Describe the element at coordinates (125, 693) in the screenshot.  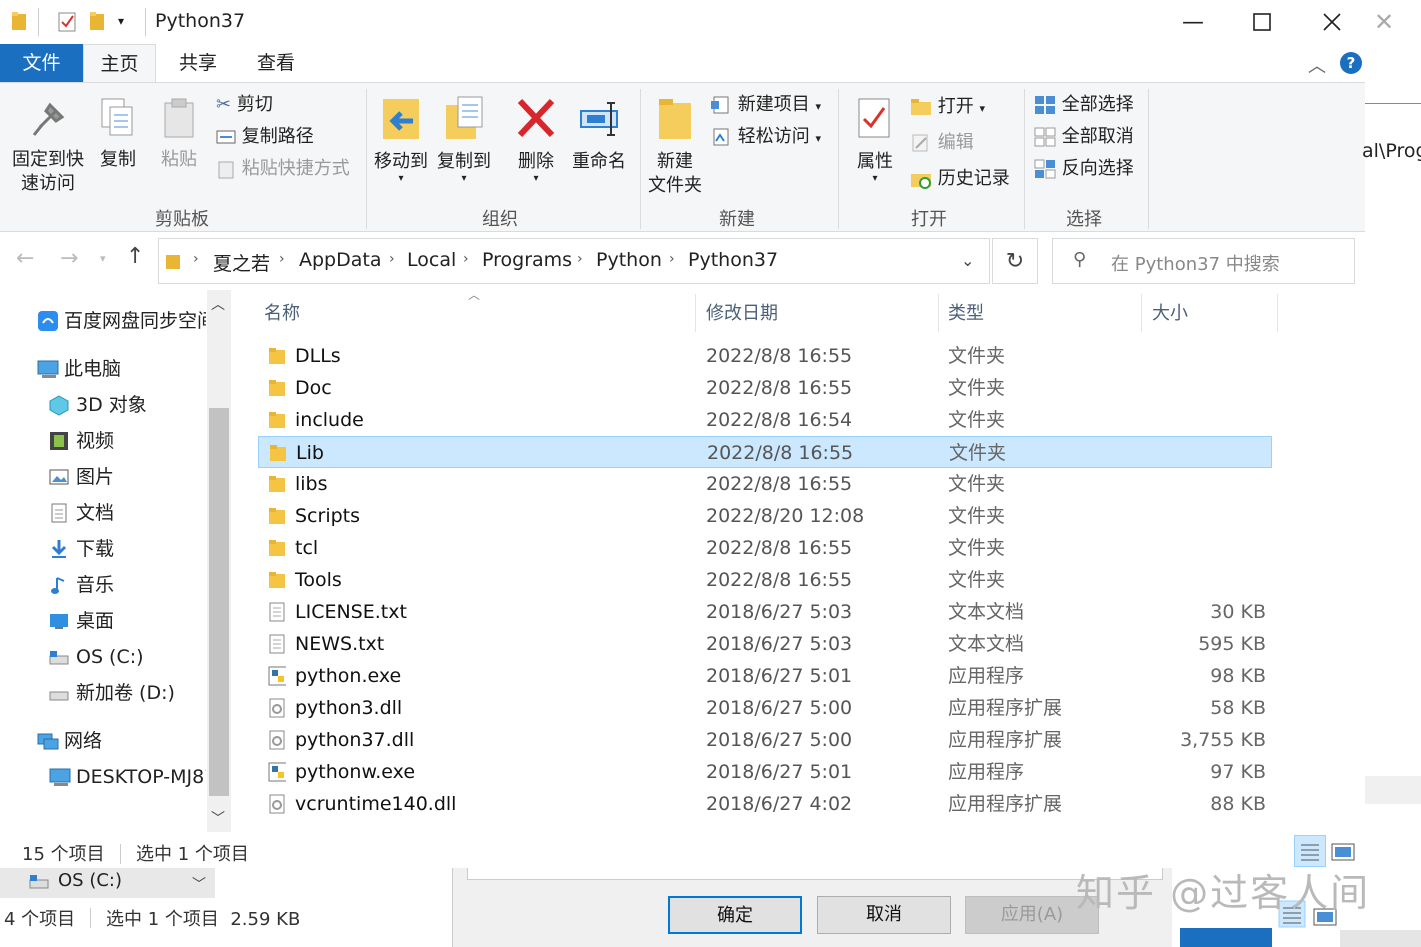
I see `nav-item-drive-d: 新加卷 (D:)` at that location.